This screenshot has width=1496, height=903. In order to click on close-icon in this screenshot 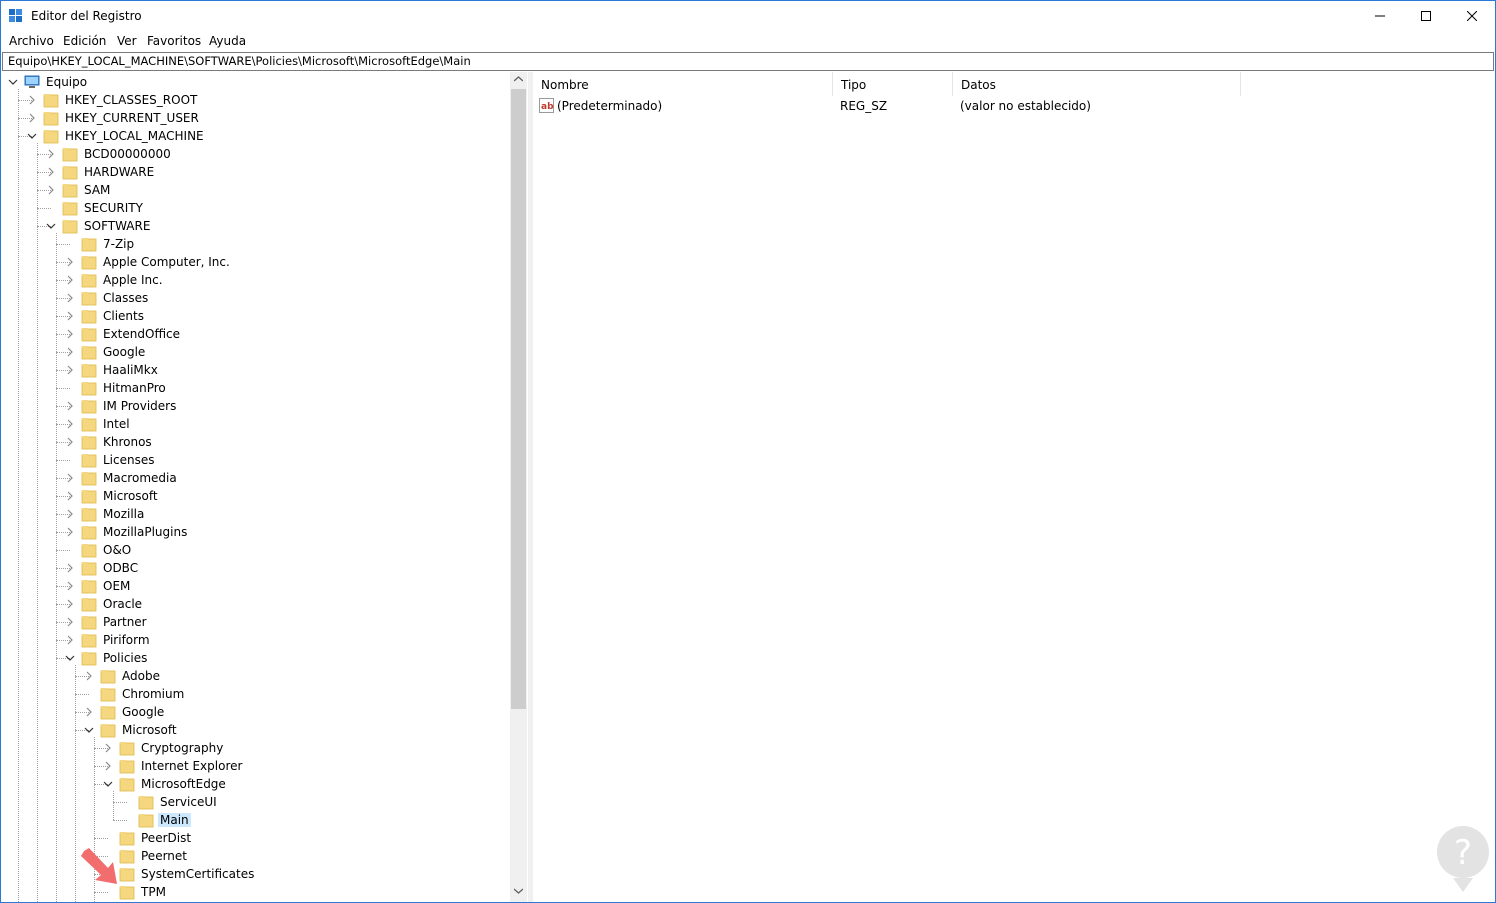, I will do `click(1472, 16)`.